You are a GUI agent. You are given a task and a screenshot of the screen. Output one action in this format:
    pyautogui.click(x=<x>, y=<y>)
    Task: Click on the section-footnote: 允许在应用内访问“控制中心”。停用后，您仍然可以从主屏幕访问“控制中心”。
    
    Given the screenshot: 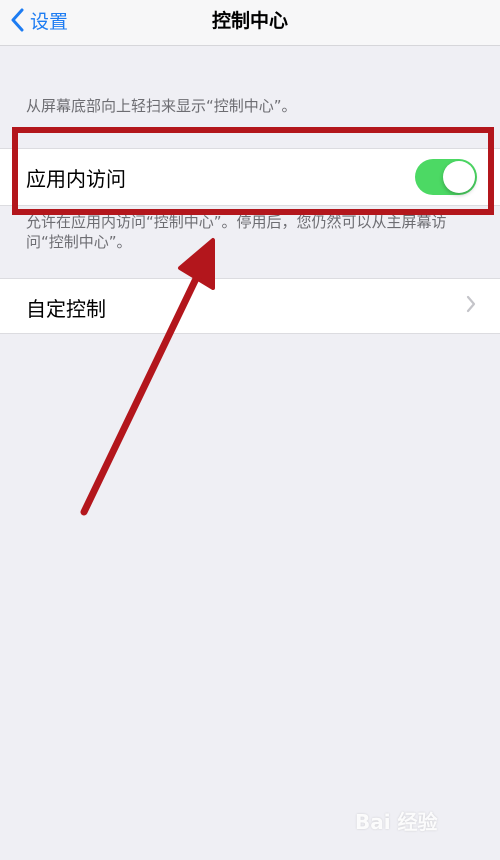 What is the action you would take?
    pyautogui.click(x=236, y=232)
    